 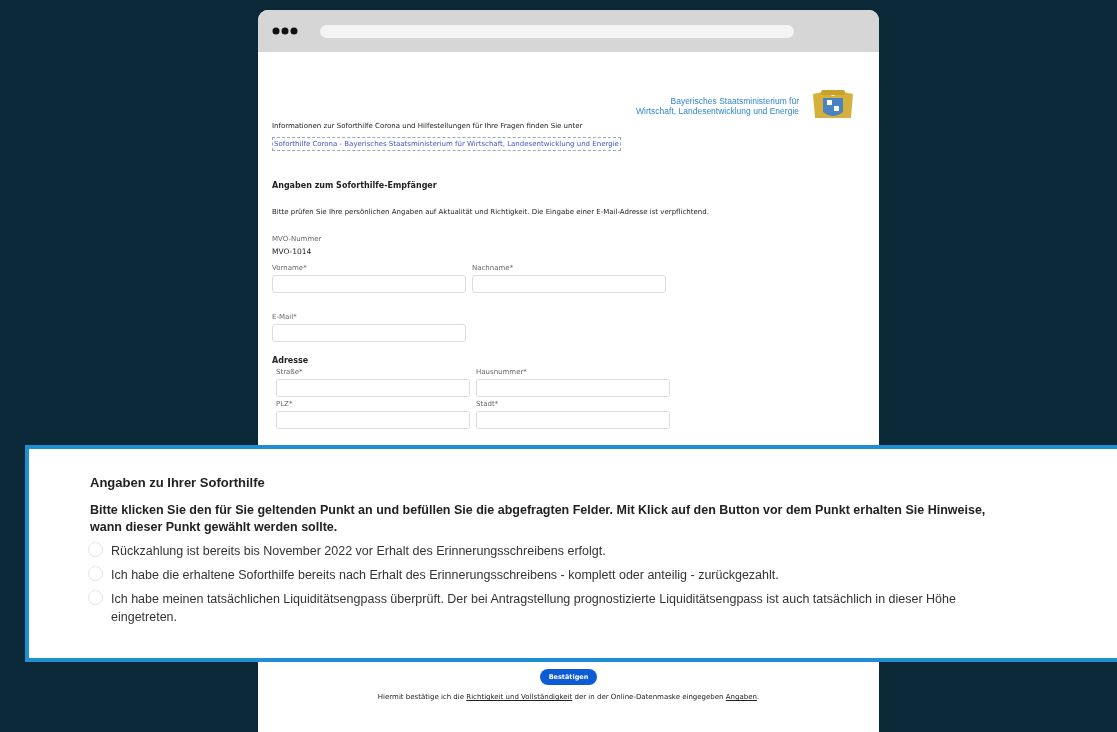 What do you see at coordinates (291, 360) in the screenshot?
I see `address-heading: Adresse` at bounding box center [291, 360].